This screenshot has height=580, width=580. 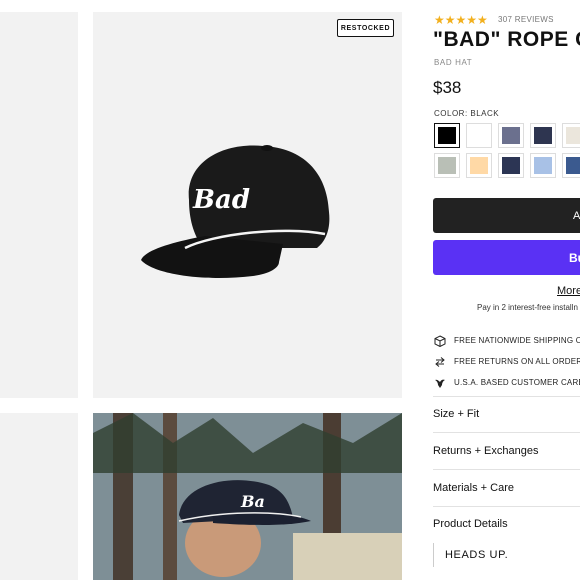 I want to click on feature-returns: FREE RETURNS ON ALL ORDERS, so click(x=506, y=361).